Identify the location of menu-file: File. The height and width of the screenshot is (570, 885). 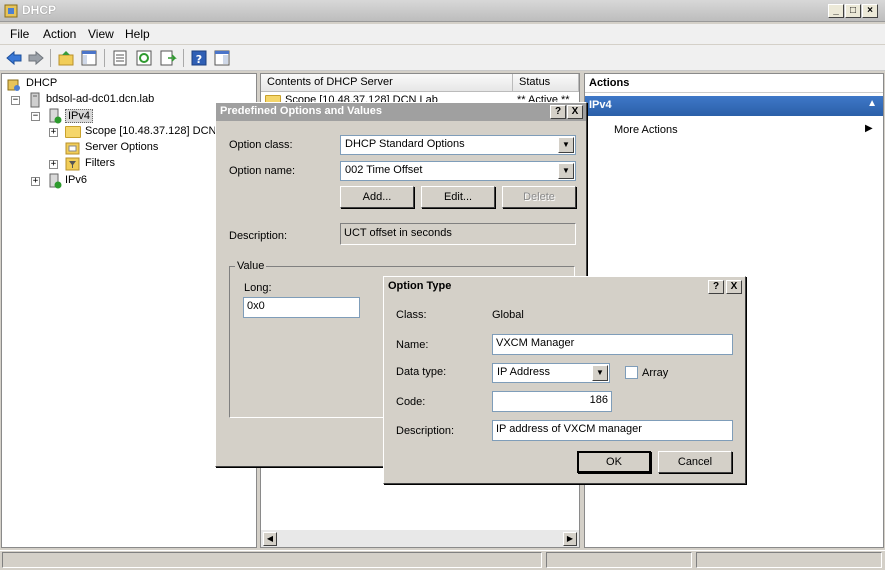
(19, 34).